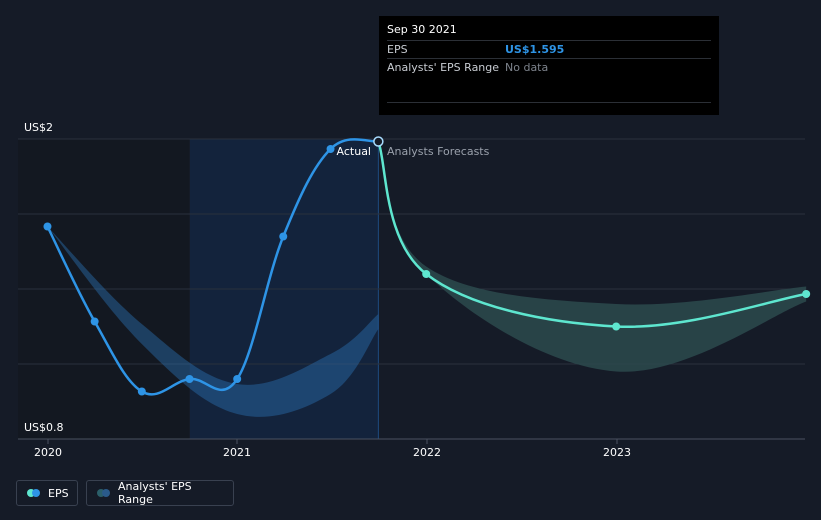 The height and width of the screenshot is (520, 821). I want to click on y-tick-label-top: US$2, so click(38, 127).